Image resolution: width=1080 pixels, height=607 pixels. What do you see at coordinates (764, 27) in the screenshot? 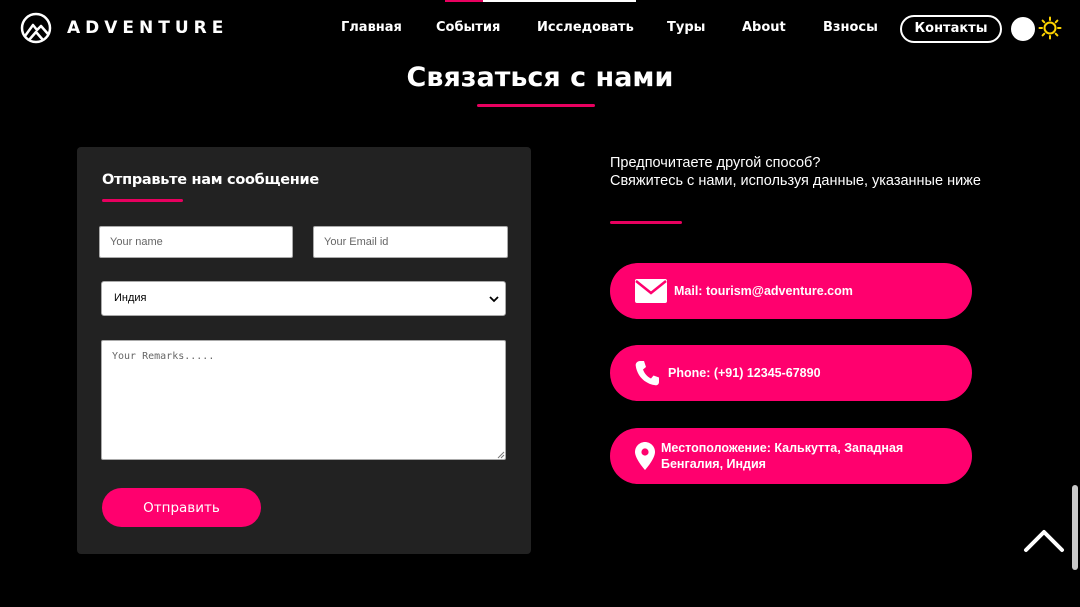
I see `nav-item-about: About` at bounding box center [764, 27].